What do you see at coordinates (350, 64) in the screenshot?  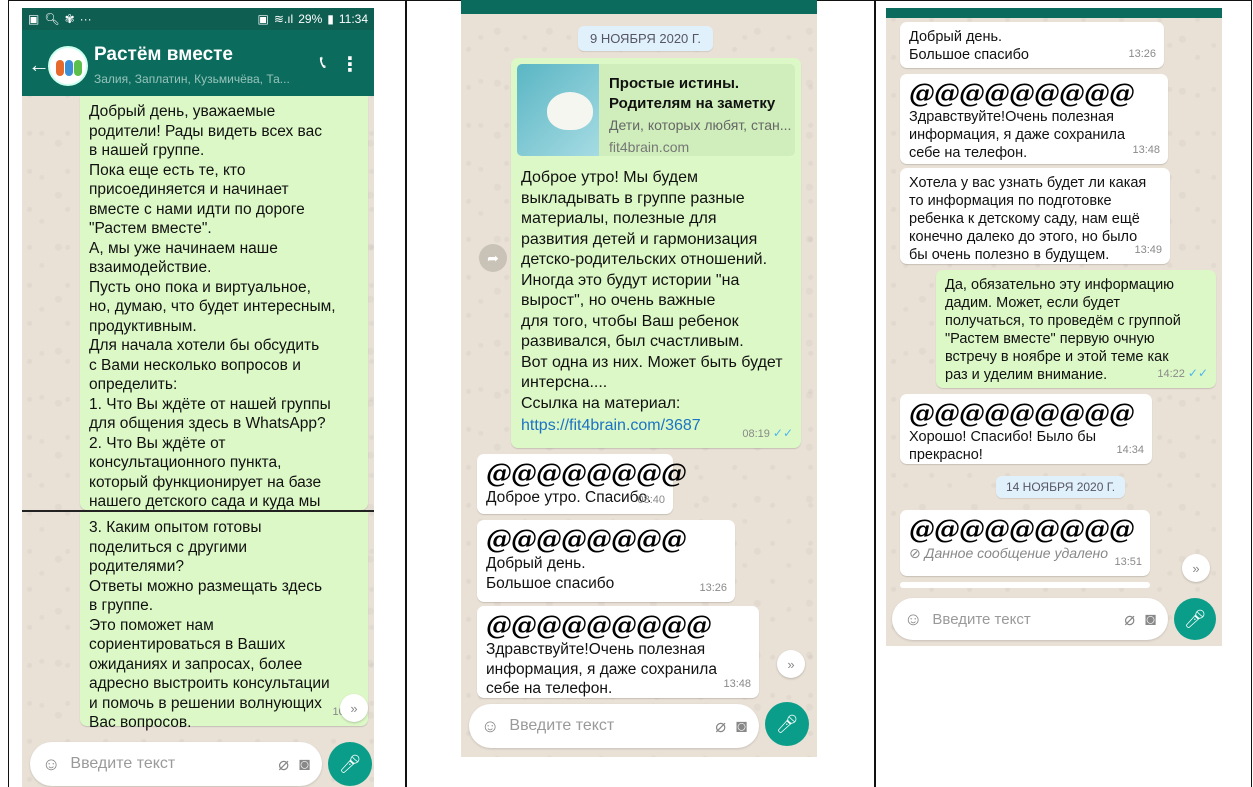 I see `menu-dots-icon: ⋮` at bounding box center [350, 64].